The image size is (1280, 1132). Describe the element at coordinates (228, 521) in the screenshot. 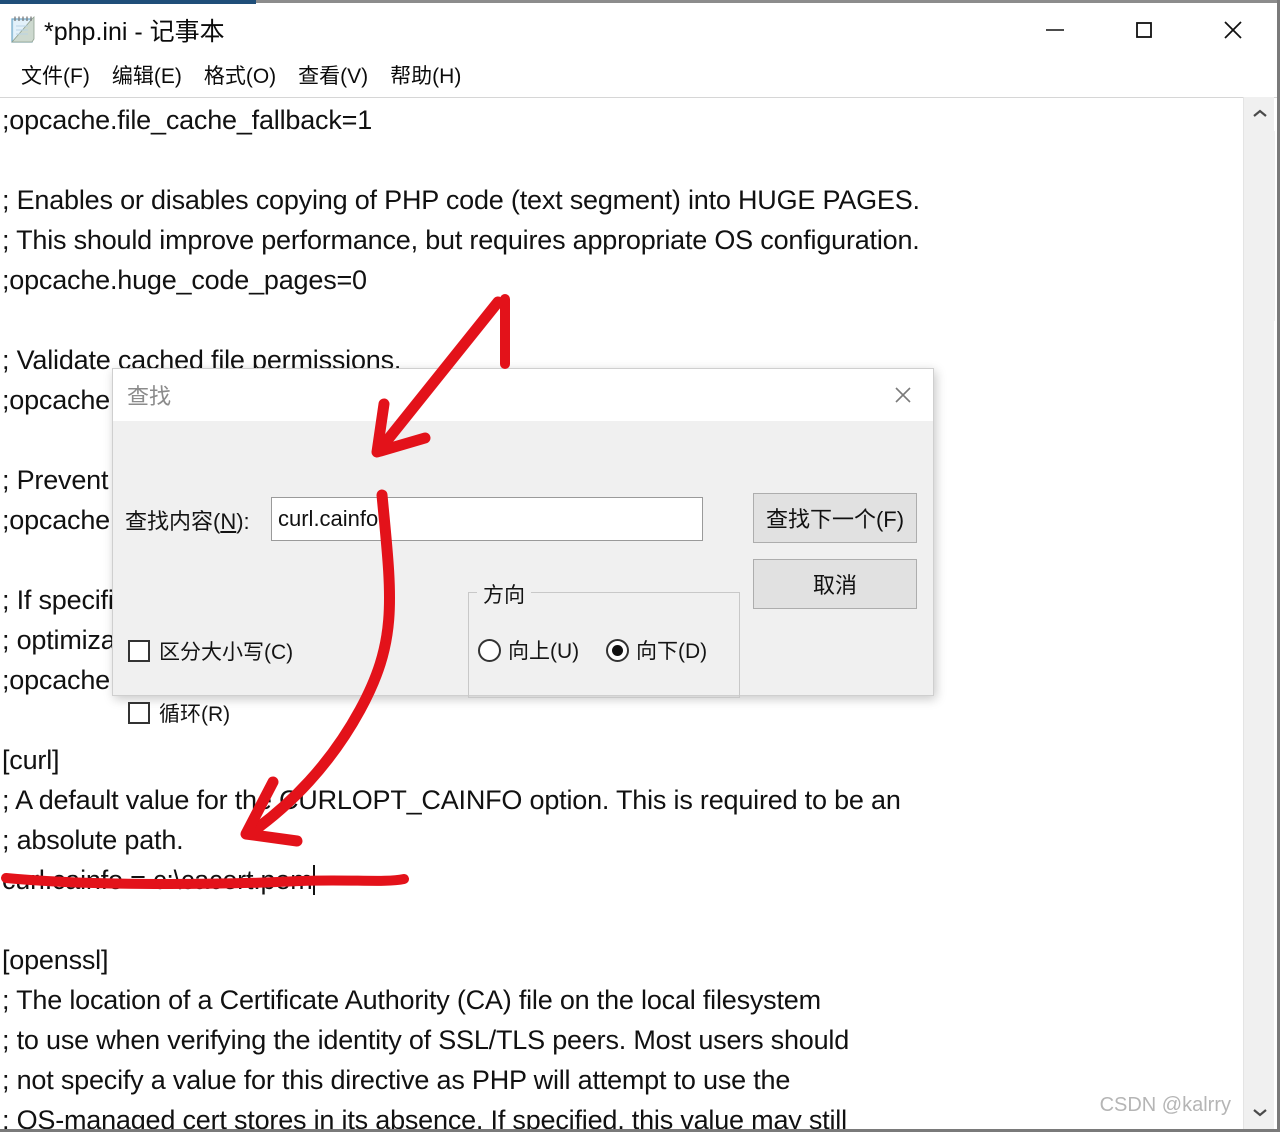

I see `find-what-label-key: N` at that location.